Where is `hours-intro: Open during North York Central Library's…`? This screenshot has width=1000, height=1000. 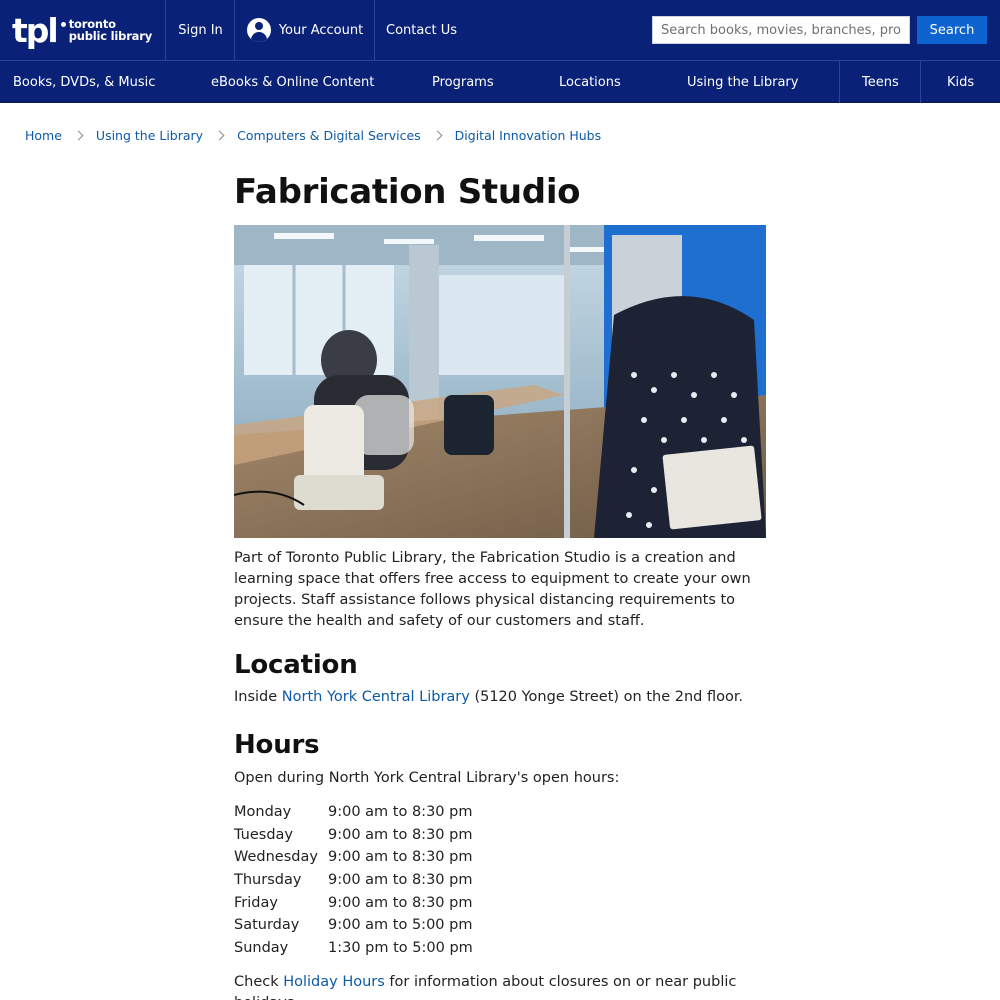 hours-intro: Open during North York Central Library's… is located at coordinates (427, 778).